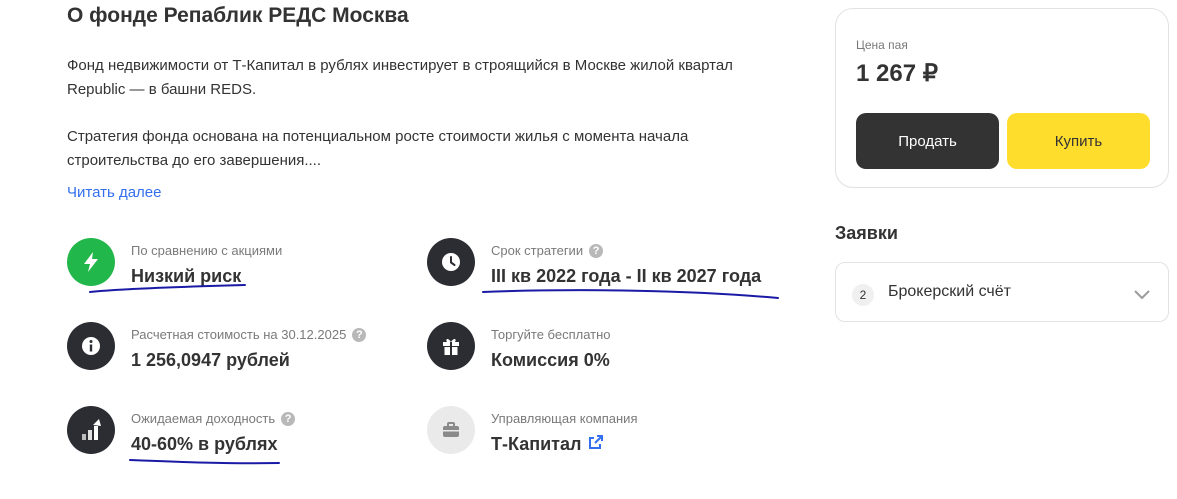 The height and width of the screenshot is (499, 1177). Describe the element at coordinates (167, 288) in the screenshot. I see `underline-risk` at that location.